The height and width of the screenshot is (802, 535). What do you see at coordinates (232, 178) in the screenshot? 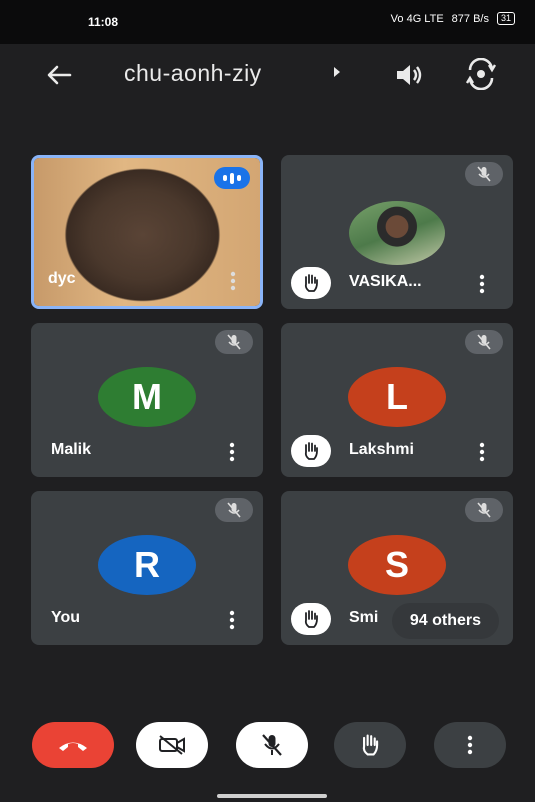
I see `speaking-indicator-icon` at bounding box center [232, 178].